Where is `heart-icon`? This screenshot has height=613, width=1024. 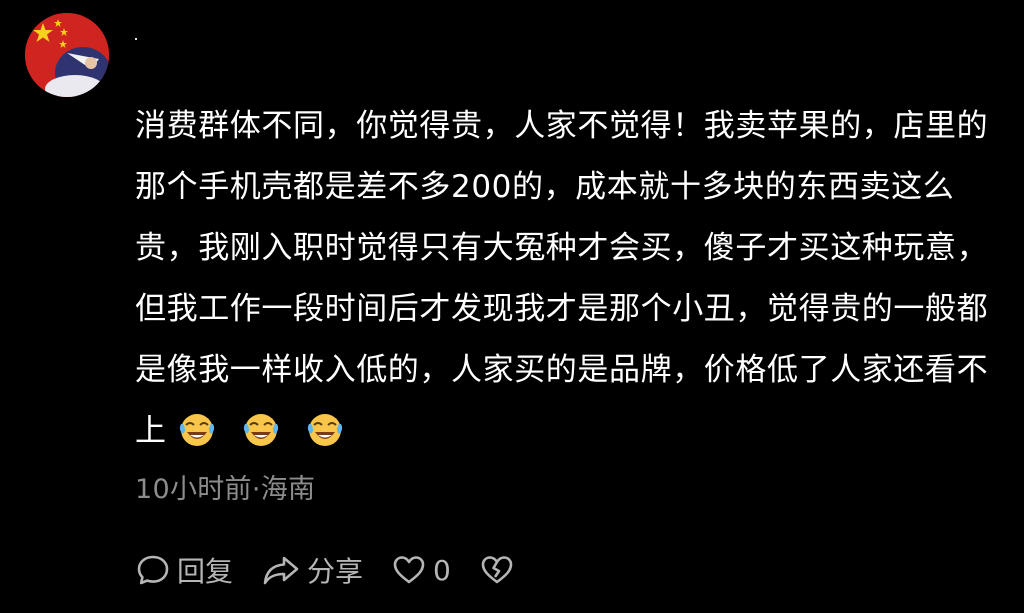
heart-icon is located at coordinates (409, 570).